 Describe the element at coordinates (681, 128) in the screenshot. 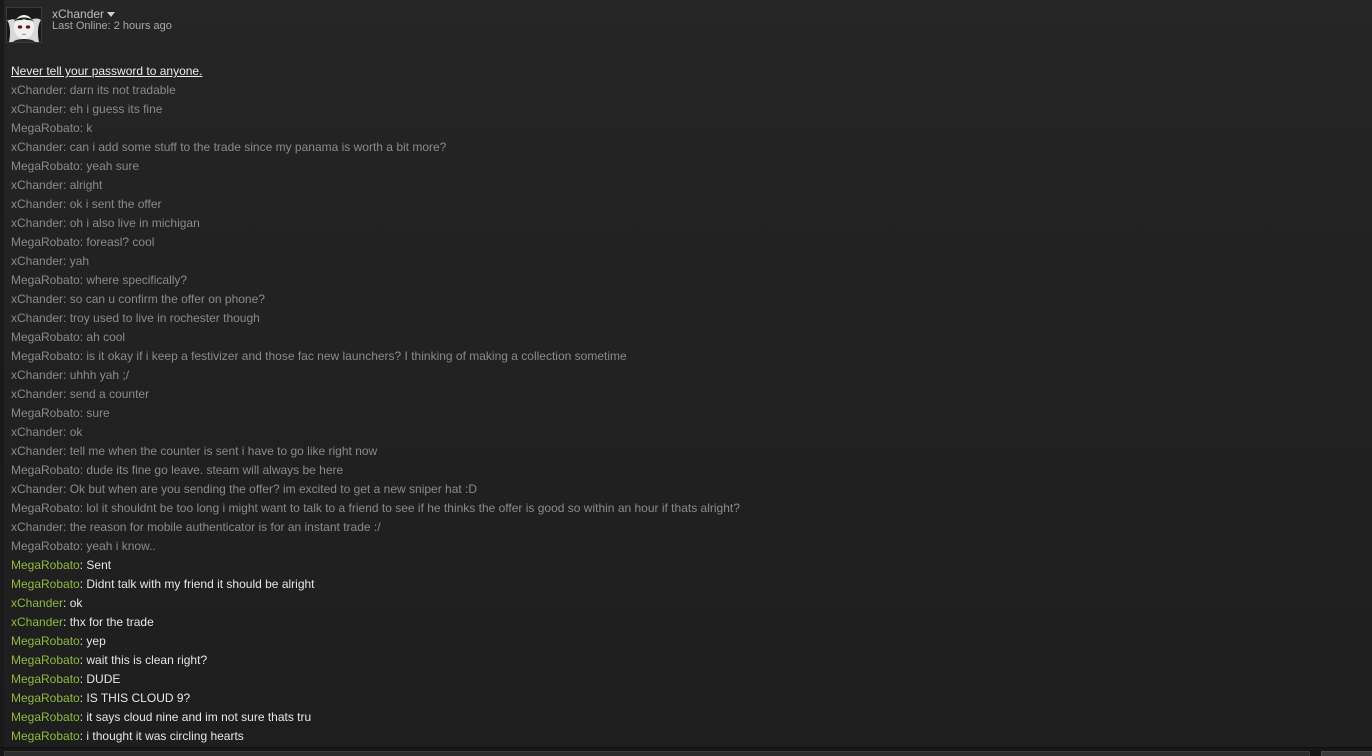

I see `chat-message: MegaRobato: k` at that location.